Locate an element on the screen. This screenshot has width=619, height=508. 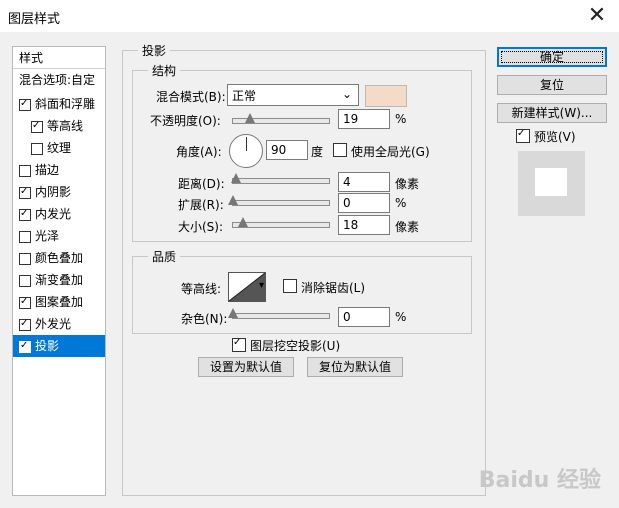
preview-thumbnail is located at coordinates (551, 183).